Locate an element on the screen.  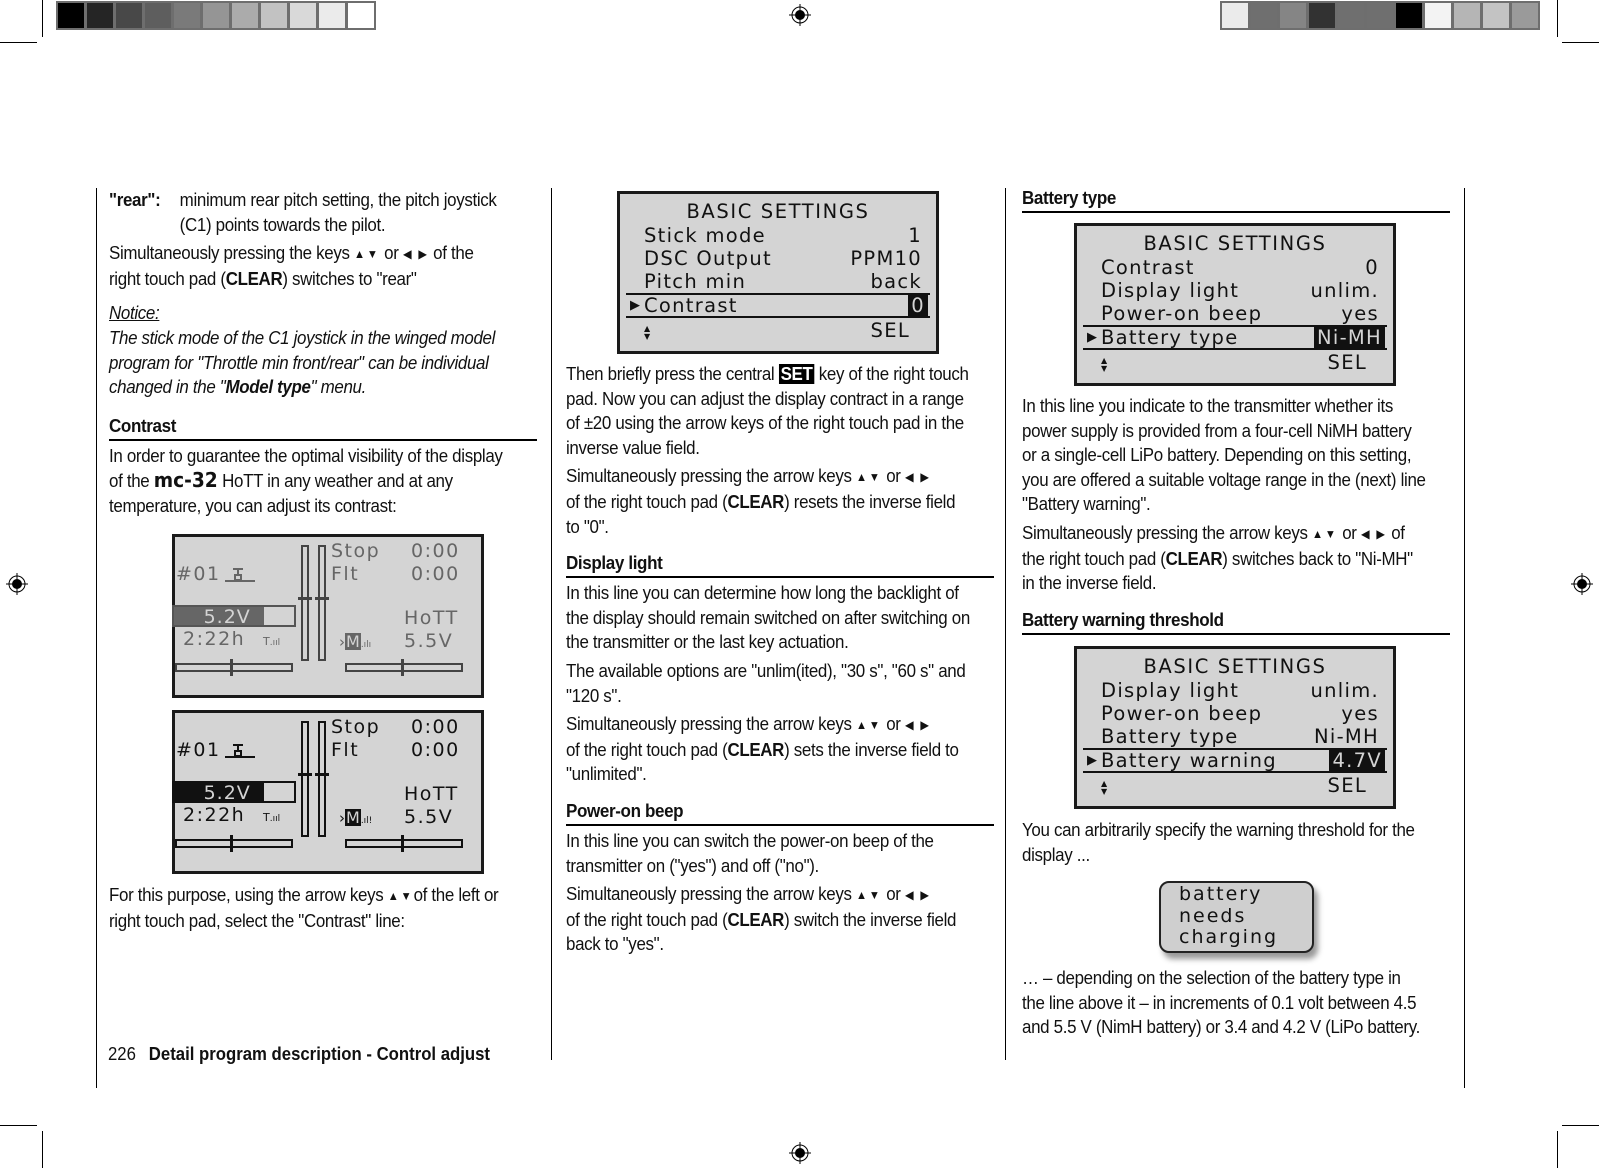
sel-label: SEL is located at coordinates (1347, 362).